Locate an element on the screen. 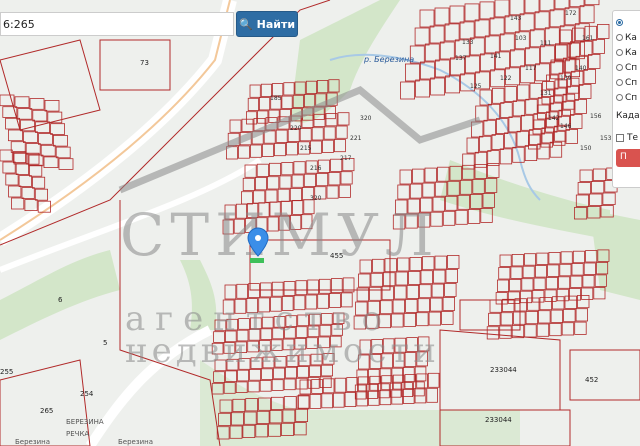 Image resolution: width=640 pixels, height=446 pixels. parcel-label: 172 is located at coordinates (571, 13).